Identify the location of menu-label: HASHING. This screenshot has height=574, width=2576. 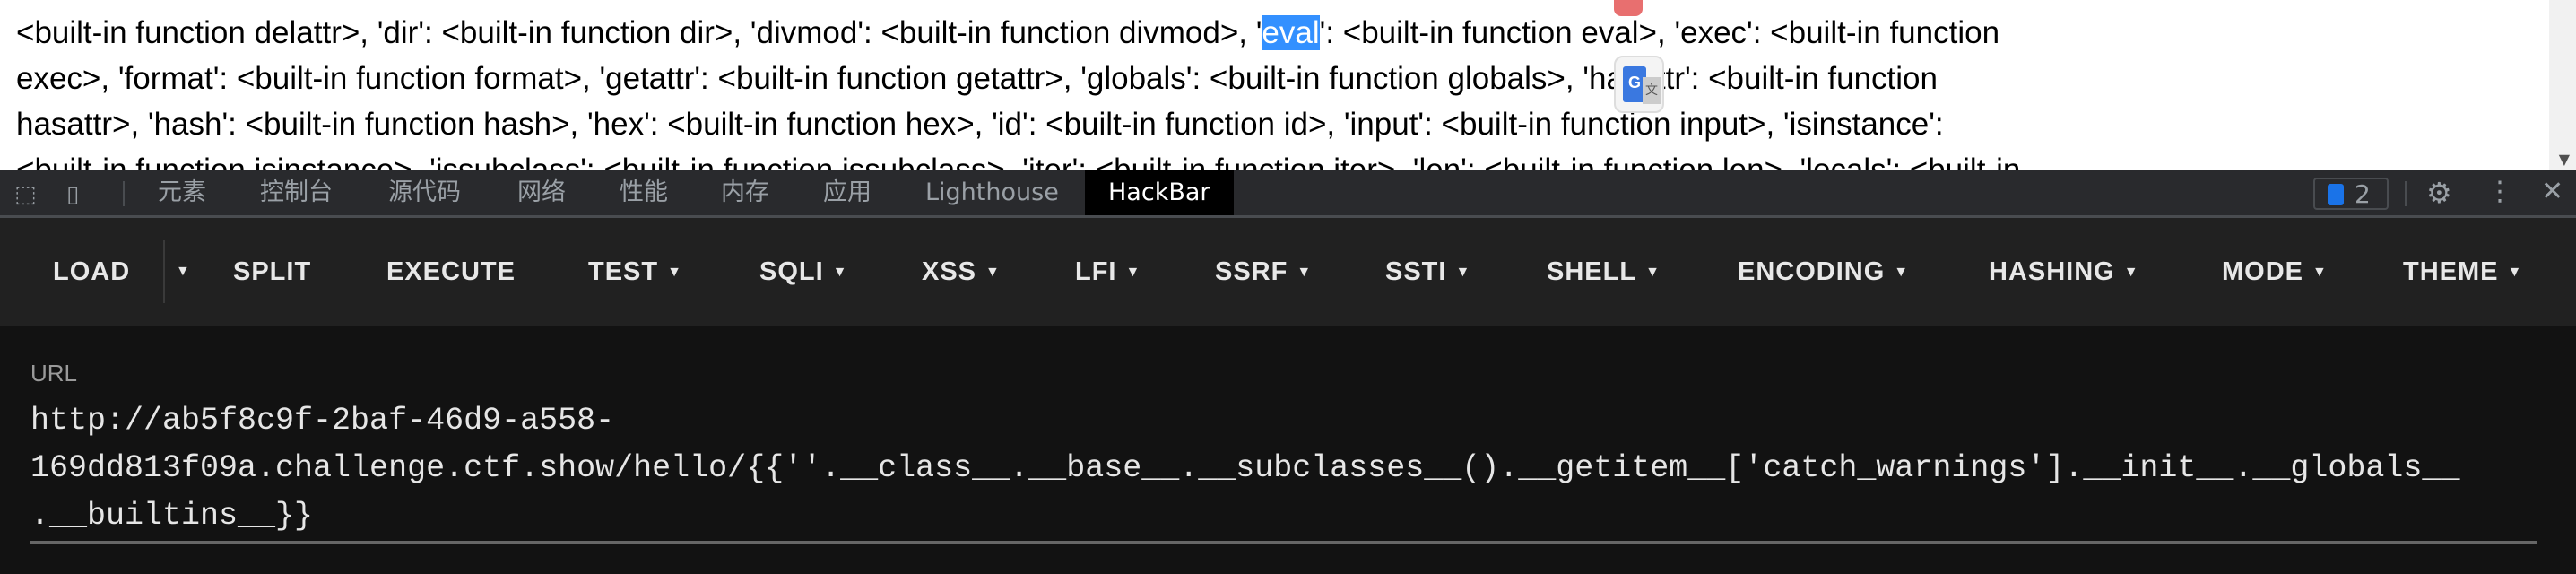
(2052, 271).